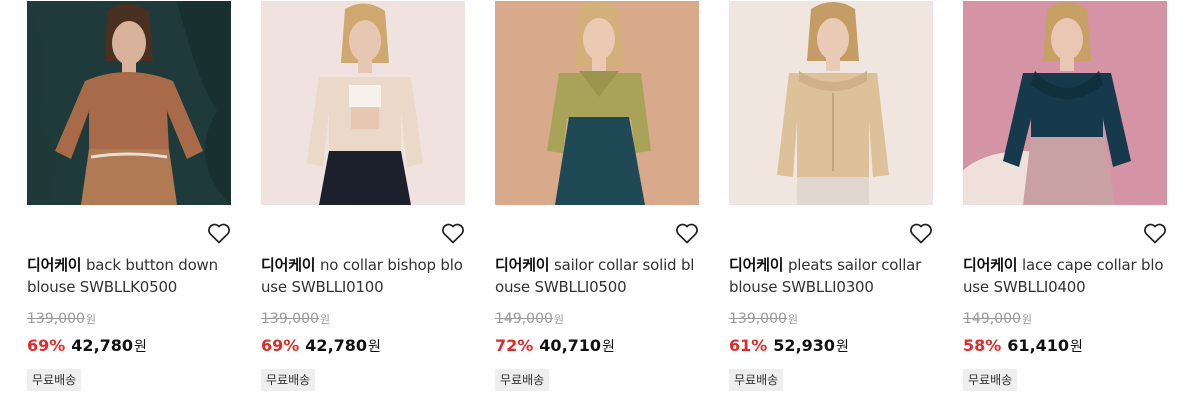 Image resolution: width=1182 pixels, height=400 pixels. Describe the element at coordinates (748, 345) in the screenshot. I see `discount-rate: 61%` at that location.